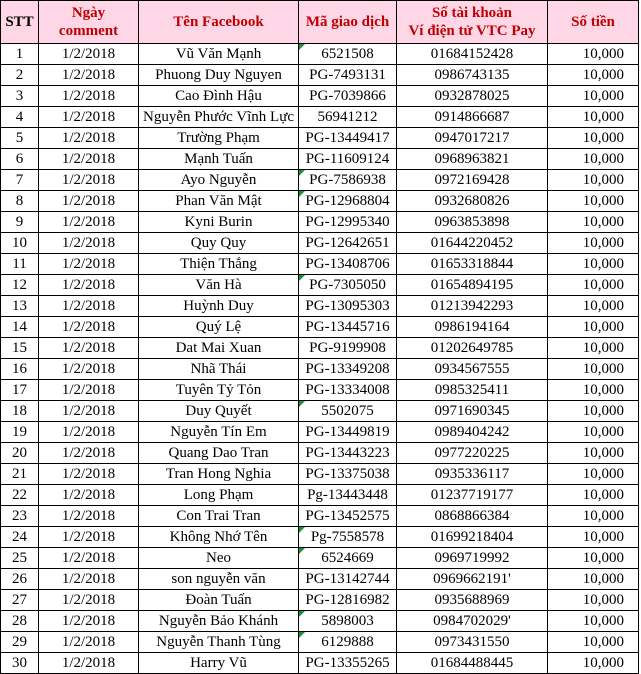  I want to click on cell-stt: 5, so click(19, 138).